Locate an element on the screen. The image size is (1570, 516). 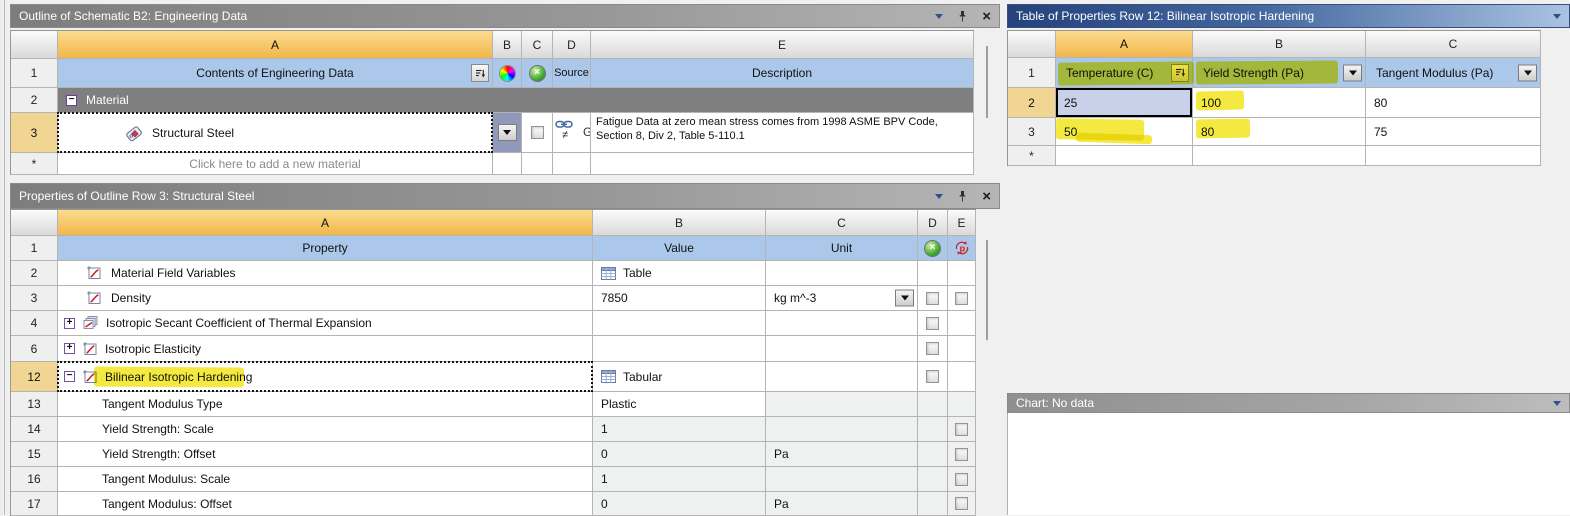
material-dropdown-cell is located at coordinates (507, 133).